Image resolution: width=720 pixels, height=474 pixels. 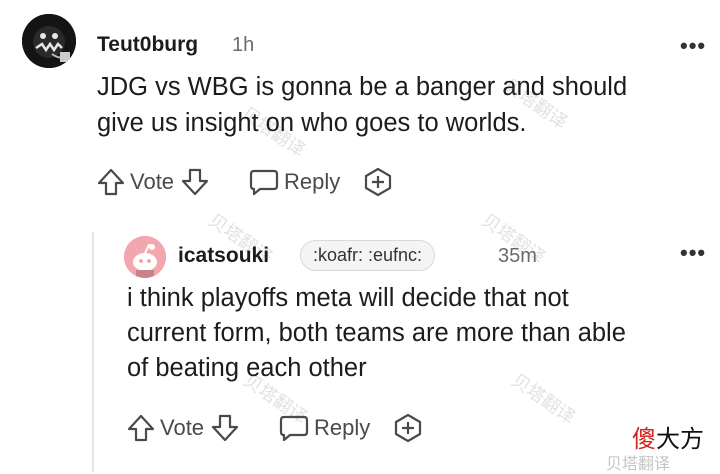 I want to click on comment-text-line: give us insight on who goes to worlds., so click(x=312, y=123).